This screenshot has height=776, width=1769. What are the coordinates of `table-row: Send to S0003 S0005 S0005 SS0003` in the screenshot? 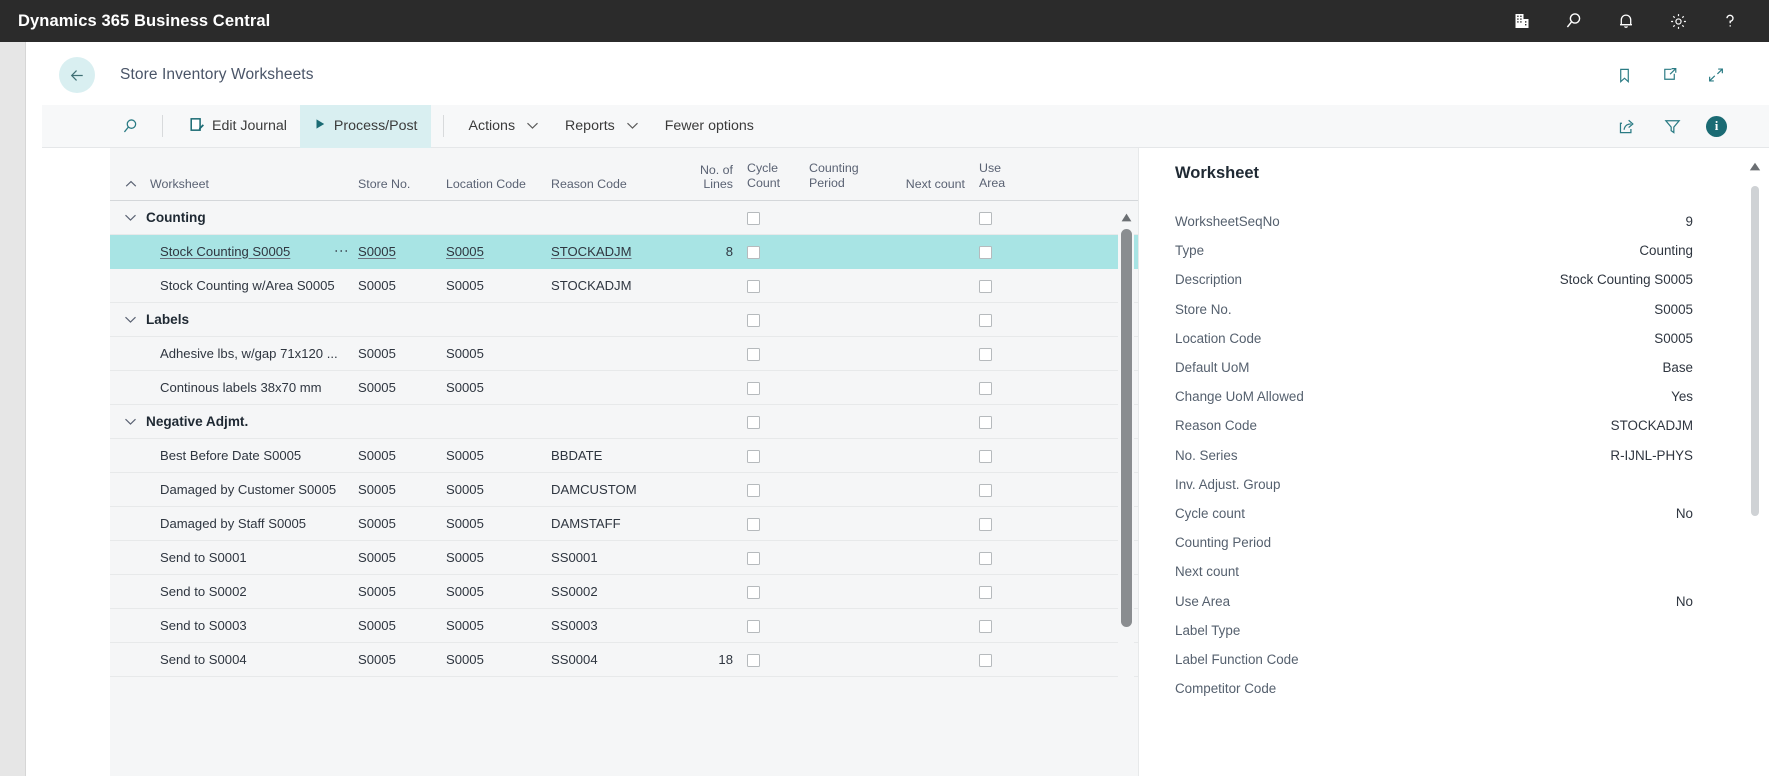 It's located at (624, 625).